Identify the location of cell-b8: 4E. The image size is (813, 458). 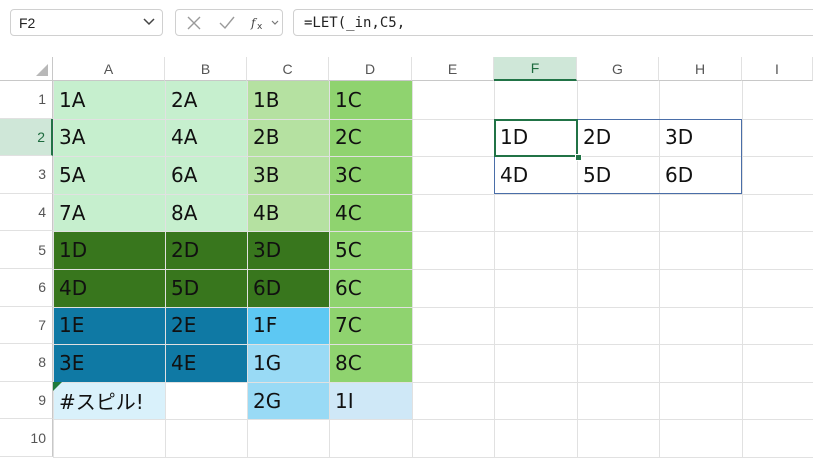
(206, 363).